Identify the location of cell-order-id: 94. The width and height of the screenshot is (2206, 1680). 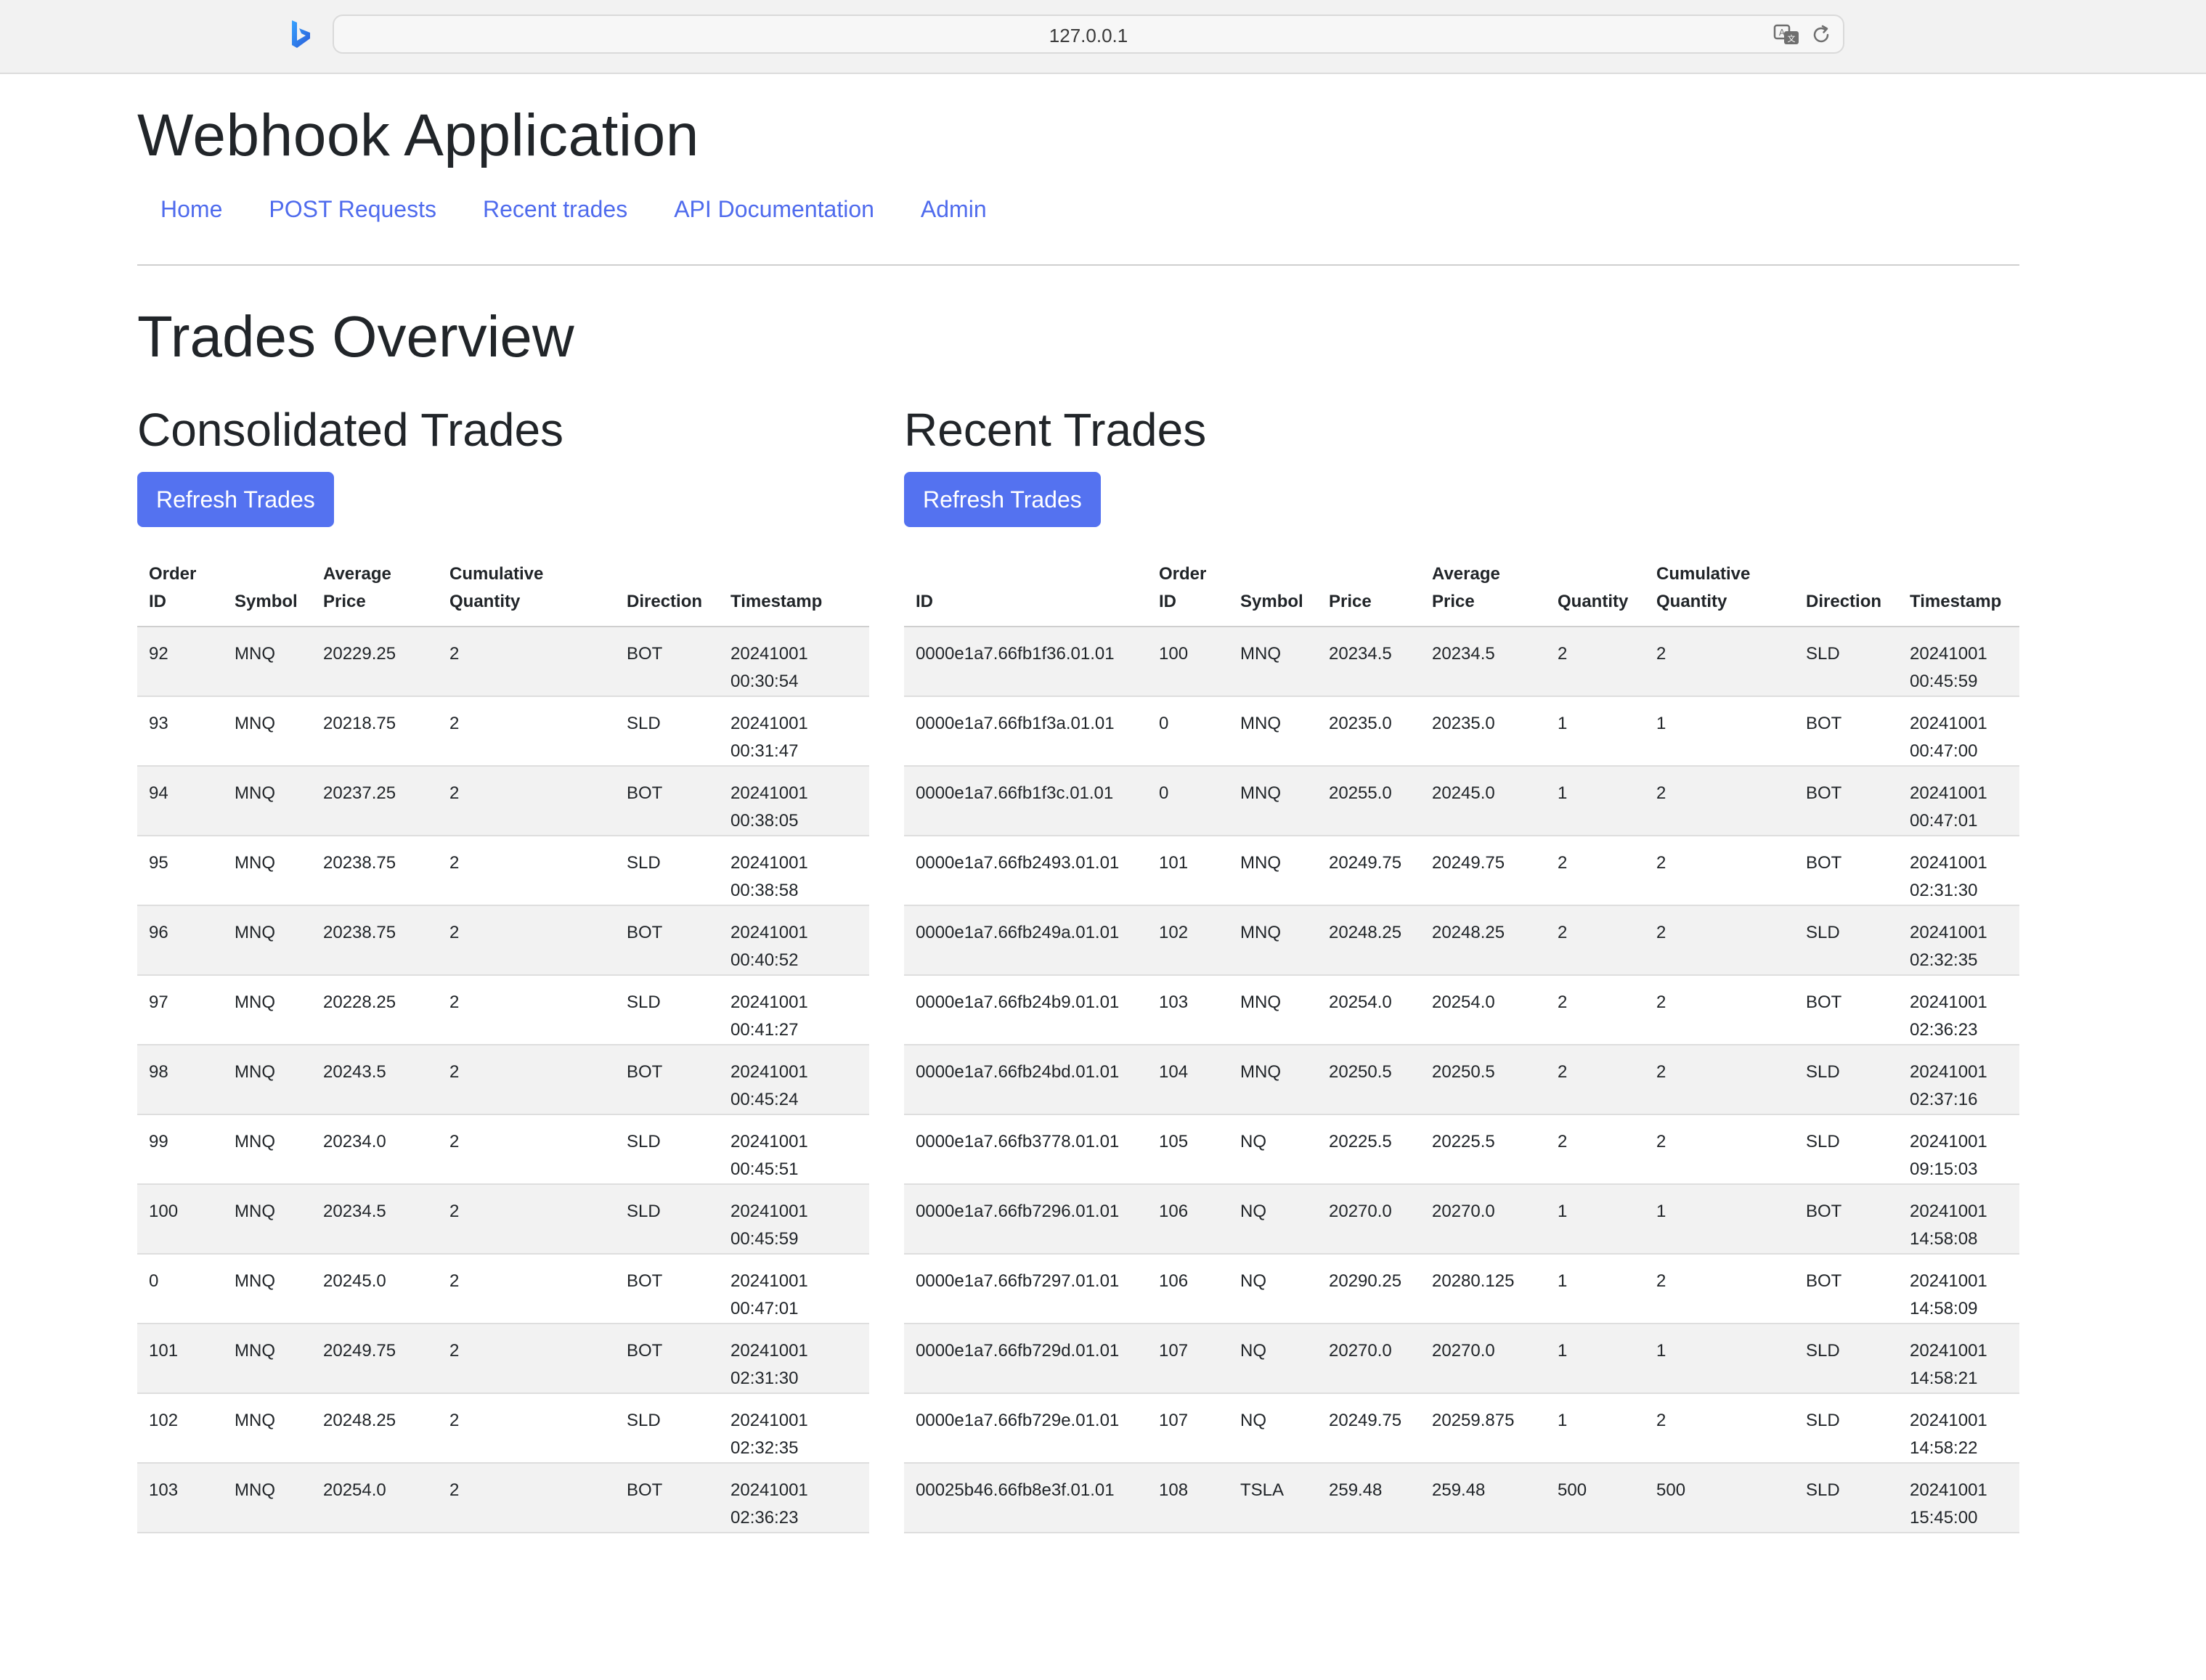
(180, 801).